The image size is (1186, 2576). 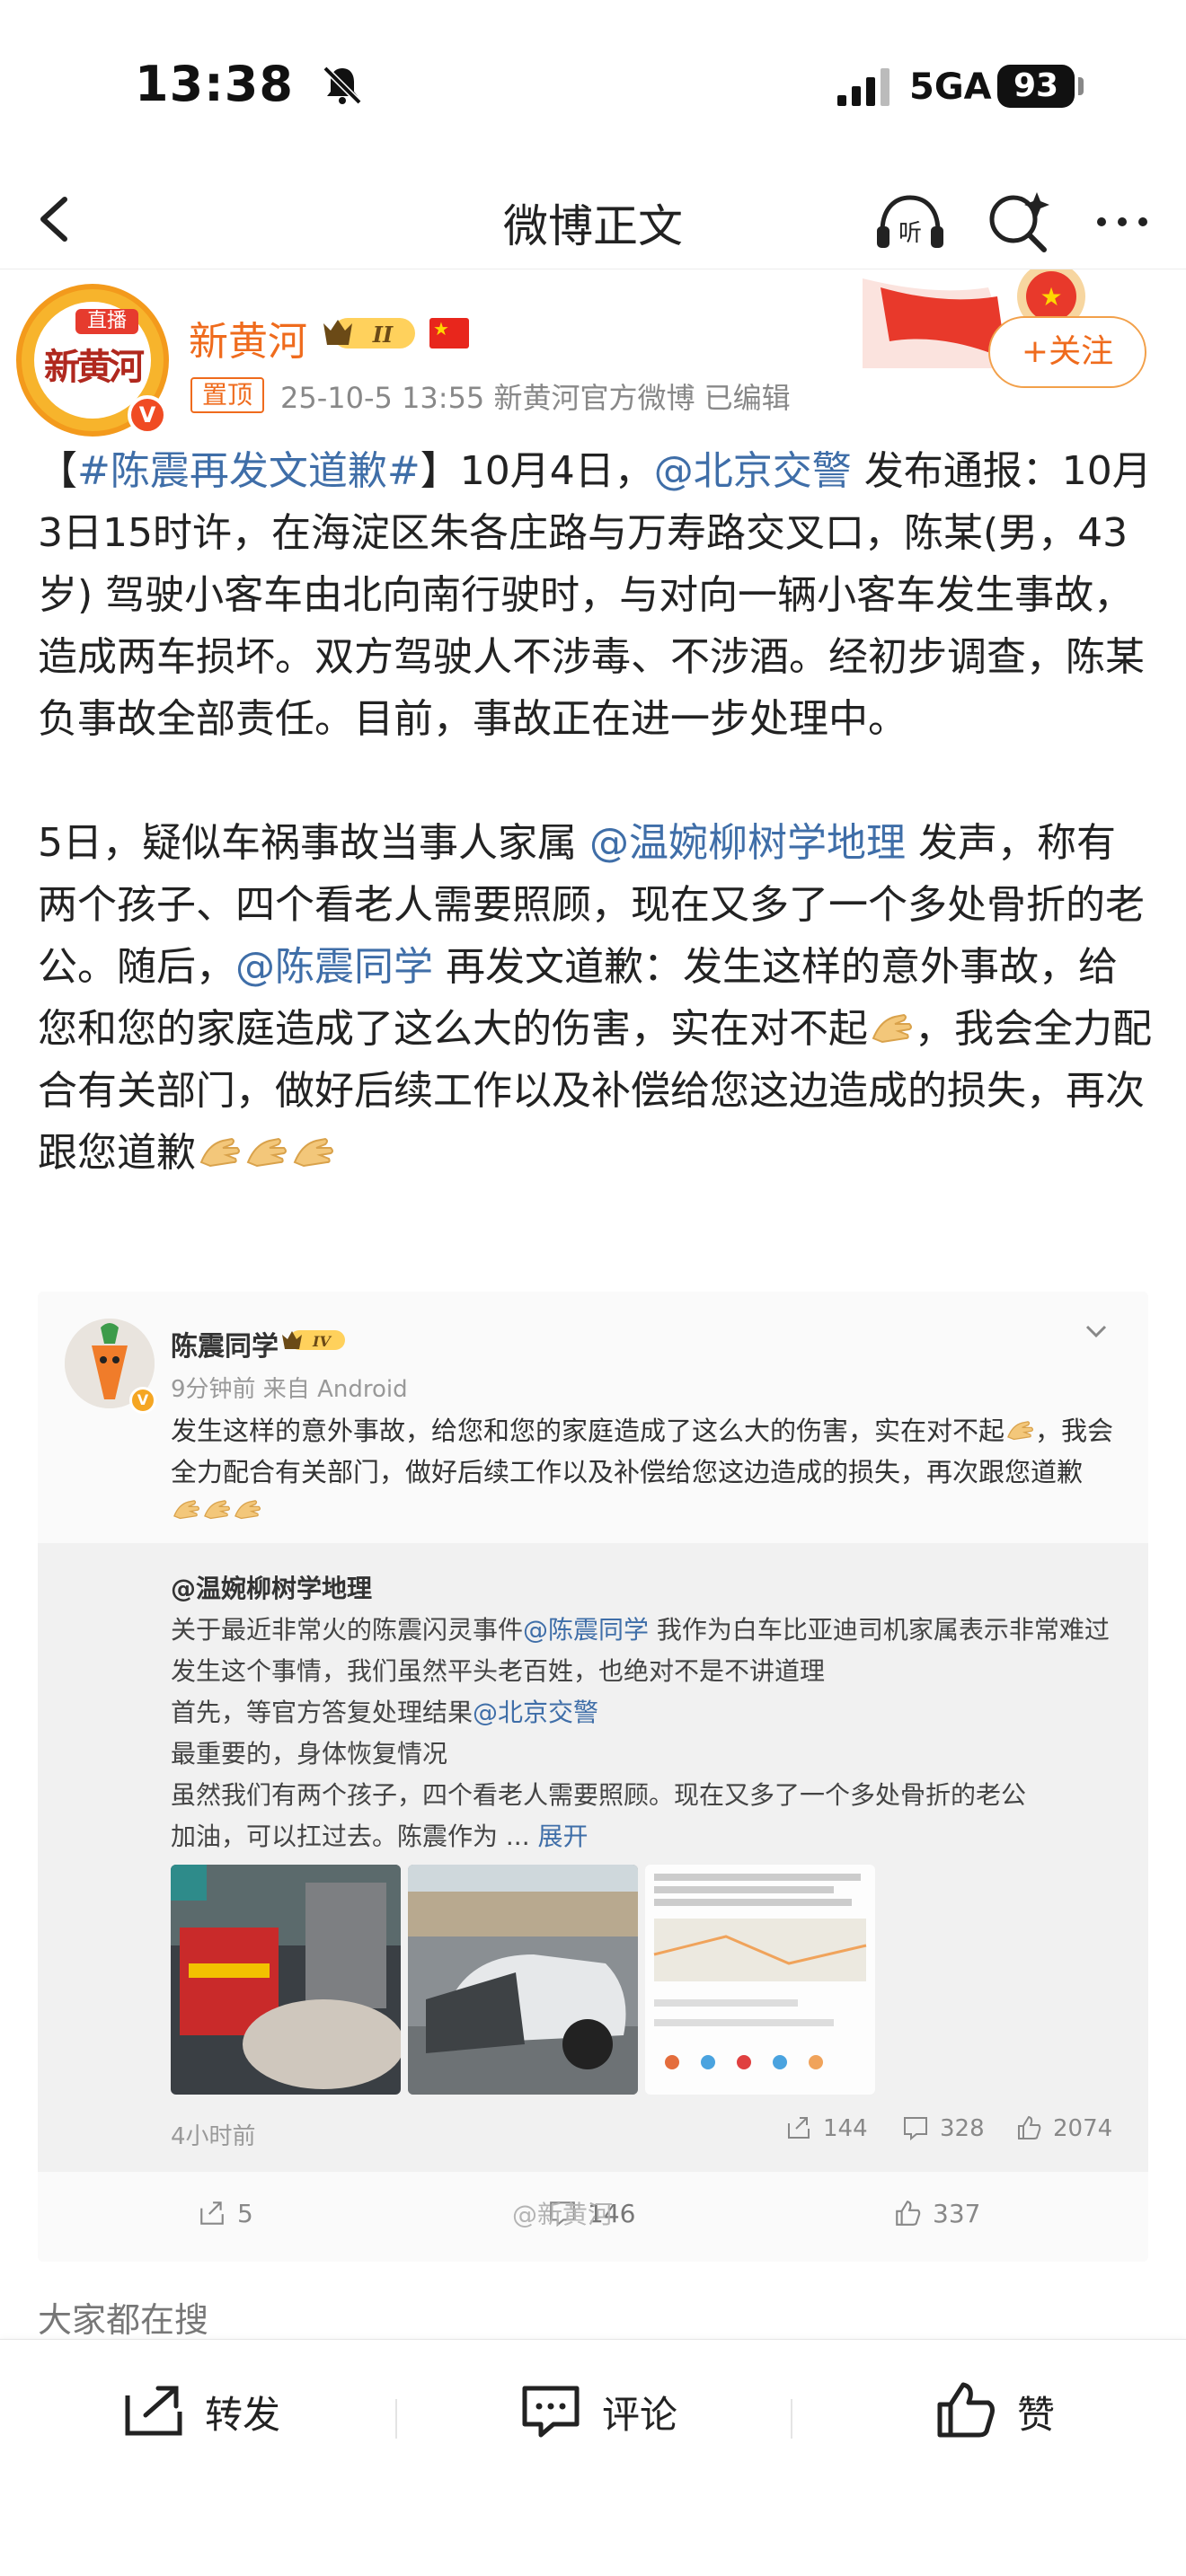 What do you see at coordinates (1081, 86) in the screenshot?
I see `battery-cap` at bounding box center [1081, 86].